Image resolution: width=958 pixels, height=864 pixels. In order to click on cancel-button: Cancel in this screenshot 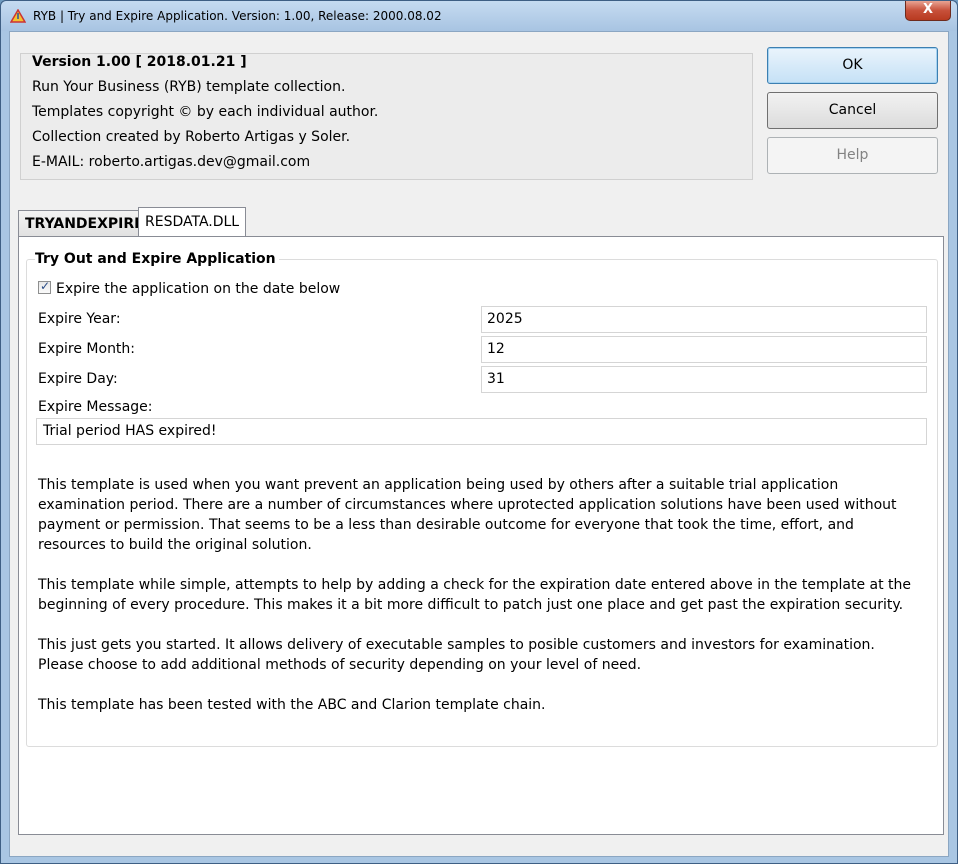, I will do `click(852, 110)`.